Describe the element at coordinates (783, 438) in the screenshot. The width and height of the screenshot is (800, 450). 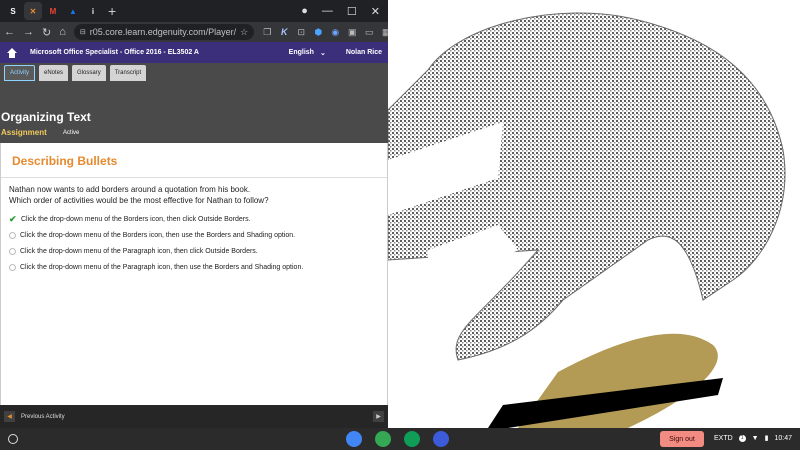
I see `clock: 10:47` at that location.